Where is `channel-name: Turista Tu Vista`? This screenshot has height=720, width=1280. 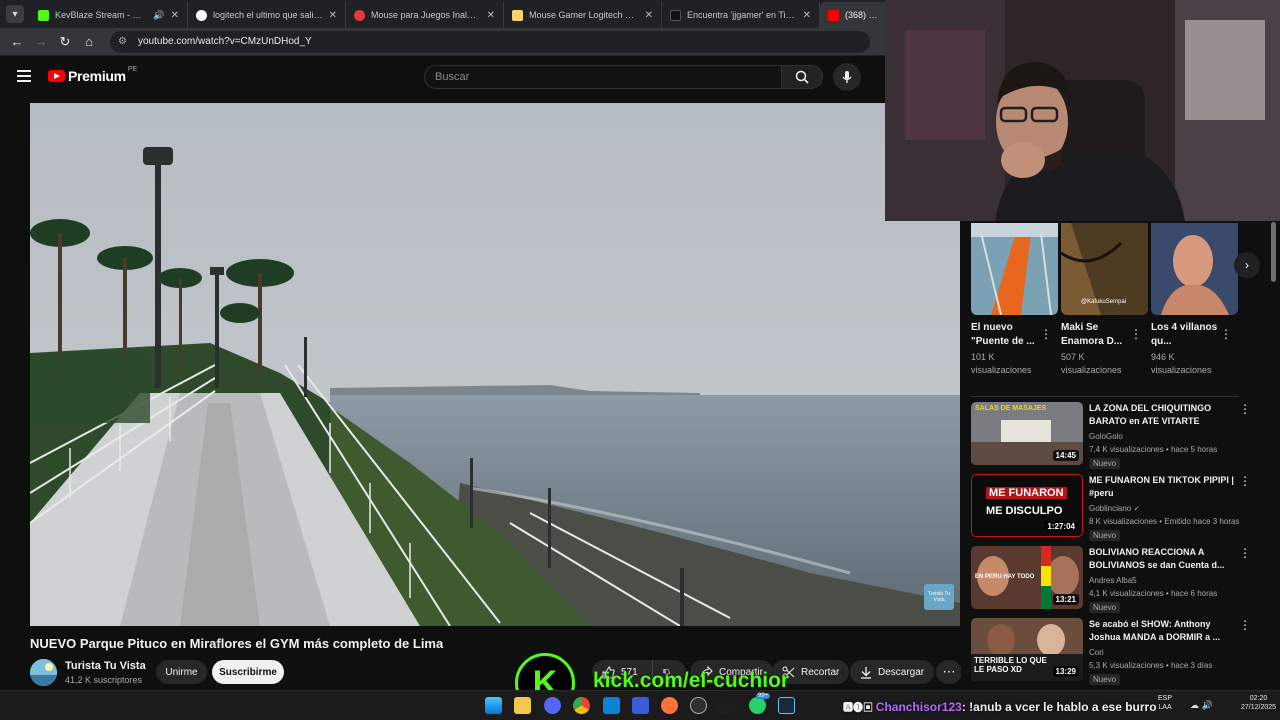 channel-name: Turista Tu Vista is located at coordinates (105, 666).